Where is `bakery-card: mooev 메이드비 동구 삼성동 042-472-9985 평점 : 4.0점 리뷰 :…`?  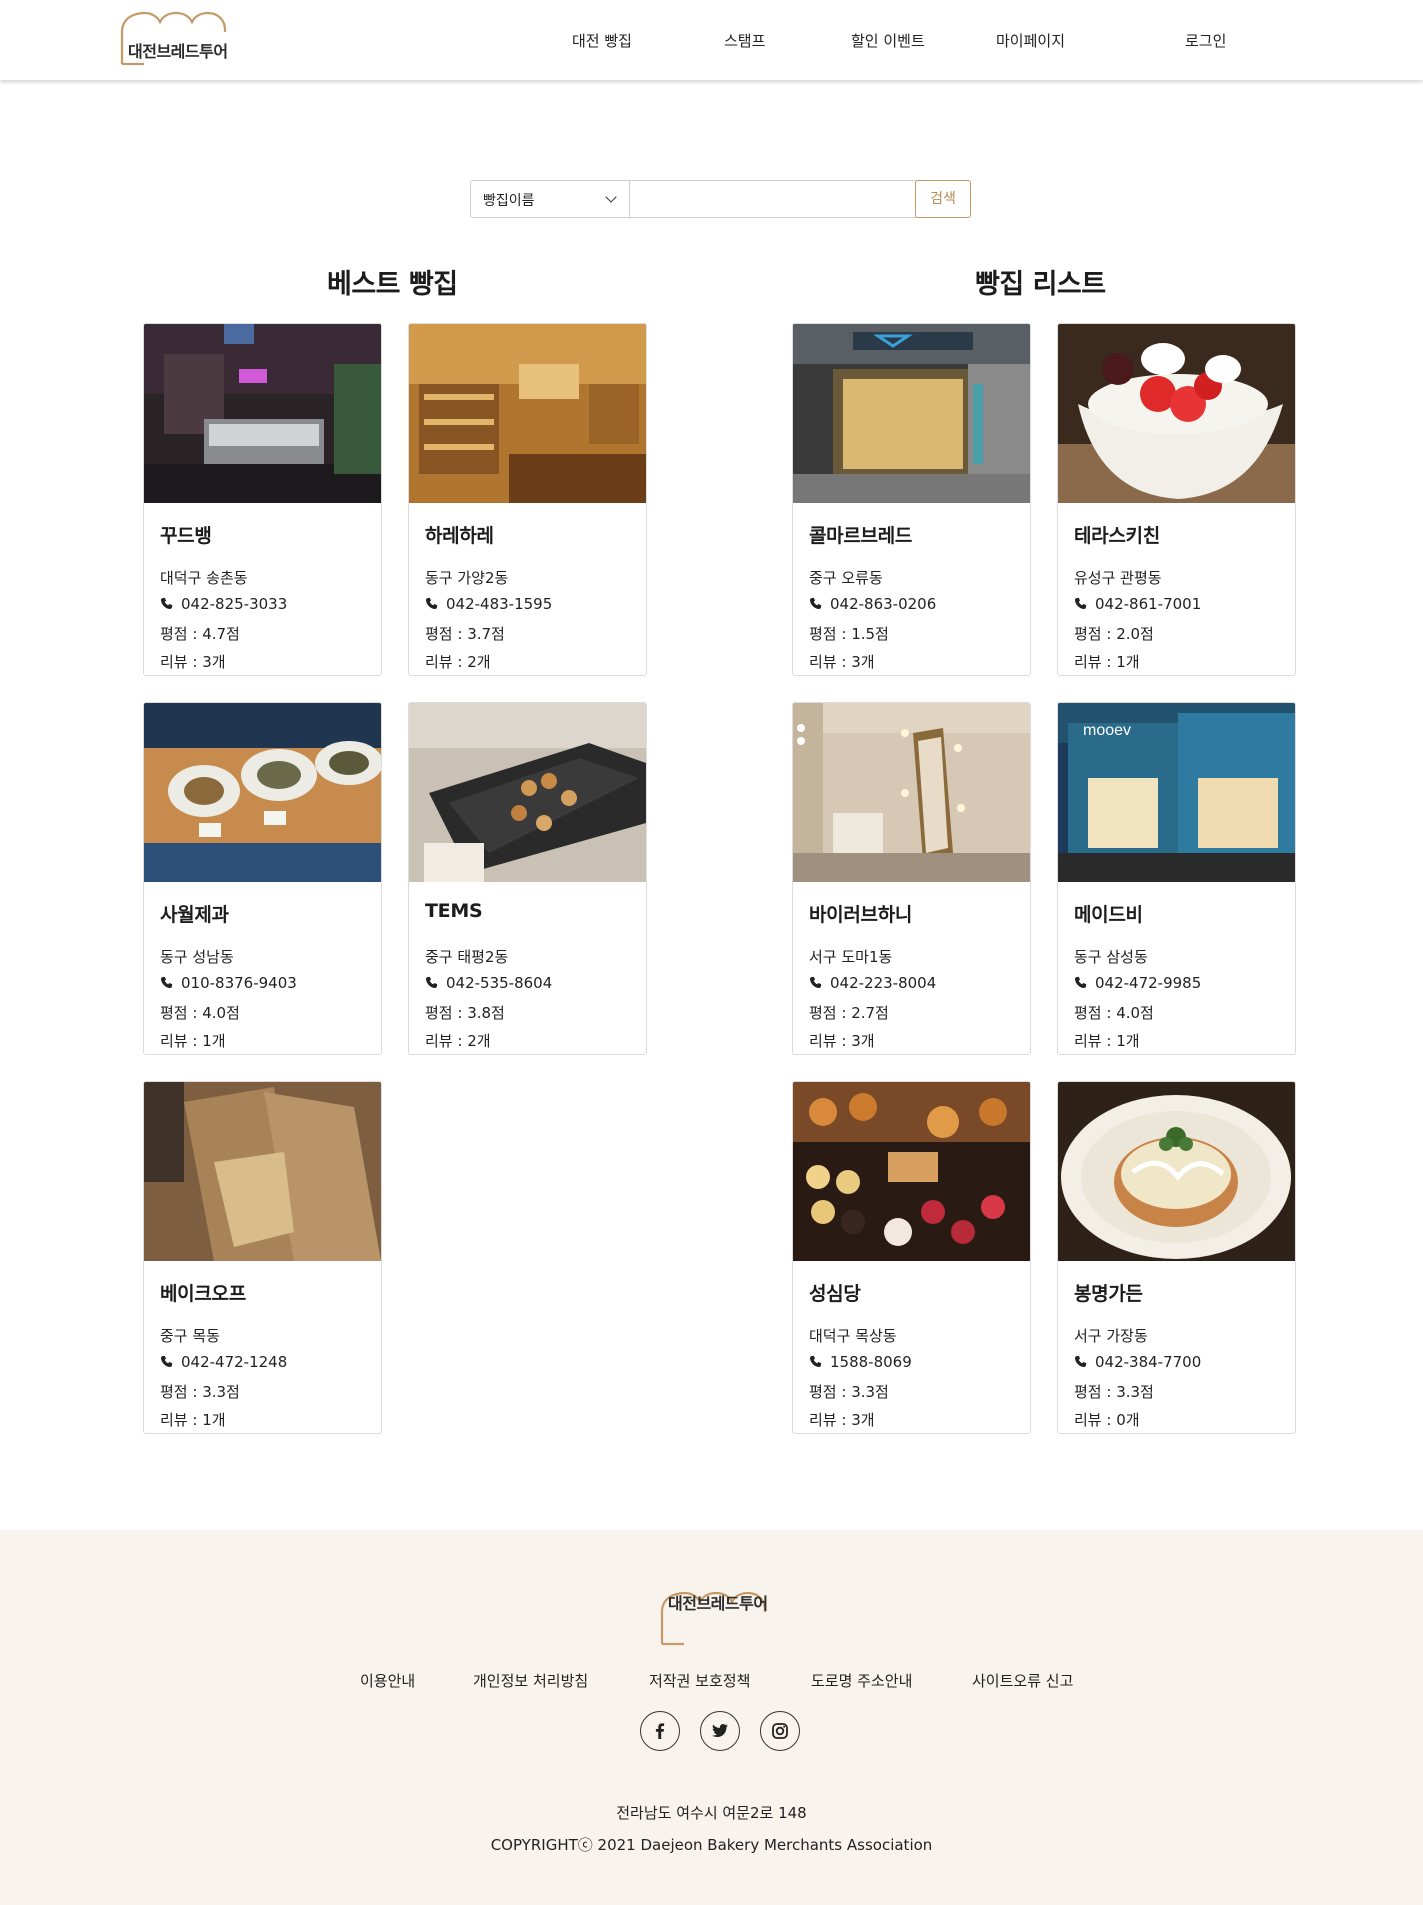 bakery-card: mooev 메이드비 동구 삼성동 042-472-9985 평점 : 4.0점 리뷰 :… is located at coordinates (1176, 878).